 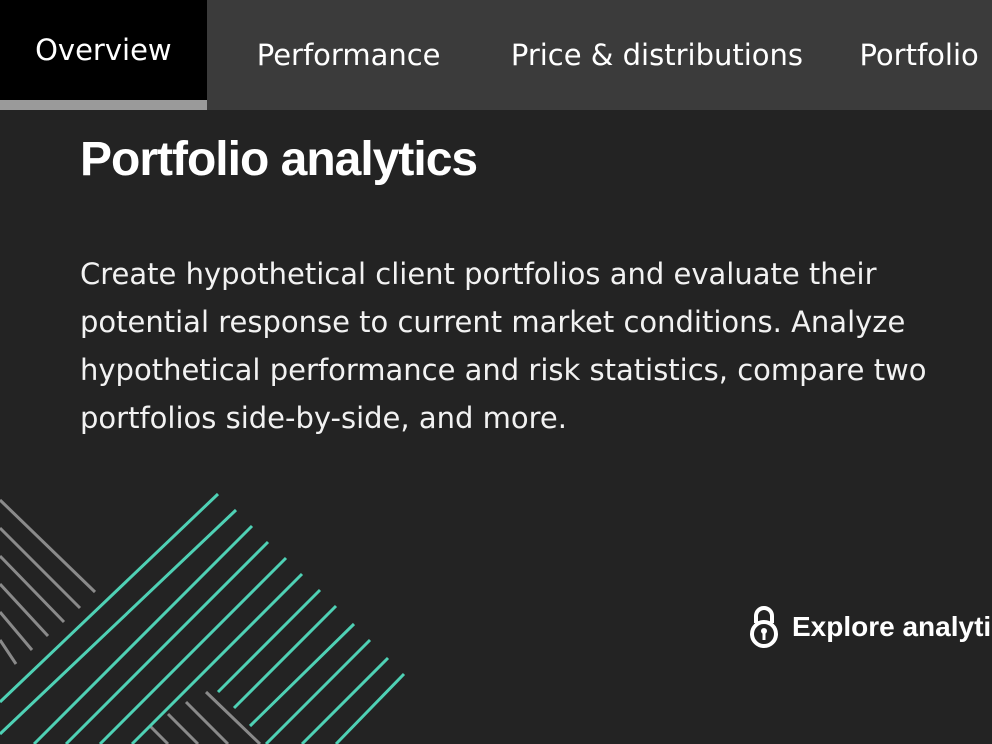 What do you see at coordinates (919, 55) in the screenshot?
I see `tab-label: Portfolio` at bounding box center [919, 55].